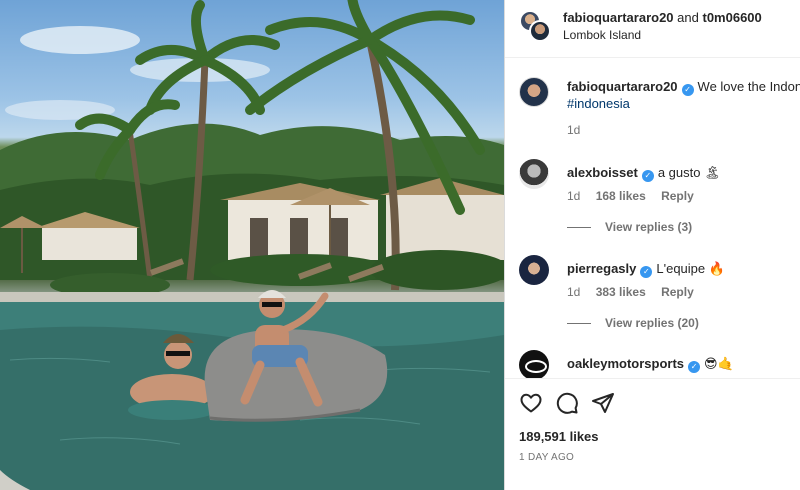 Image resolution: width=800 pixels, height=490 pixels. Describe the element at coordinates (598, 103) in the screenshot. I see `caption-hashtag: #indonesia` at that location.